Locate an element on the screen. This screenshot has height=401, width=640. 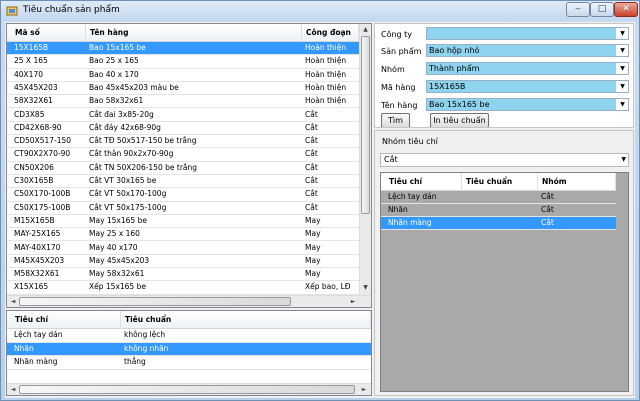
table-row: Lệch tay dán không lệch is located at coordinates (189, 336).